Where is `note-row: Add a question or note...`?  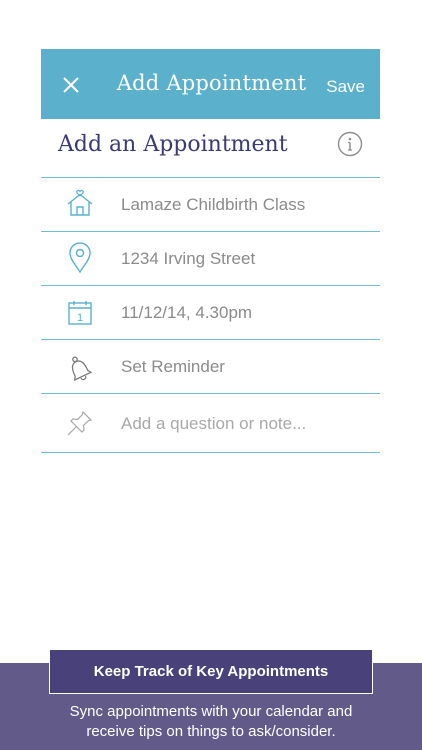 note-row: Add a question or note... is located at coordinates (210, 423).